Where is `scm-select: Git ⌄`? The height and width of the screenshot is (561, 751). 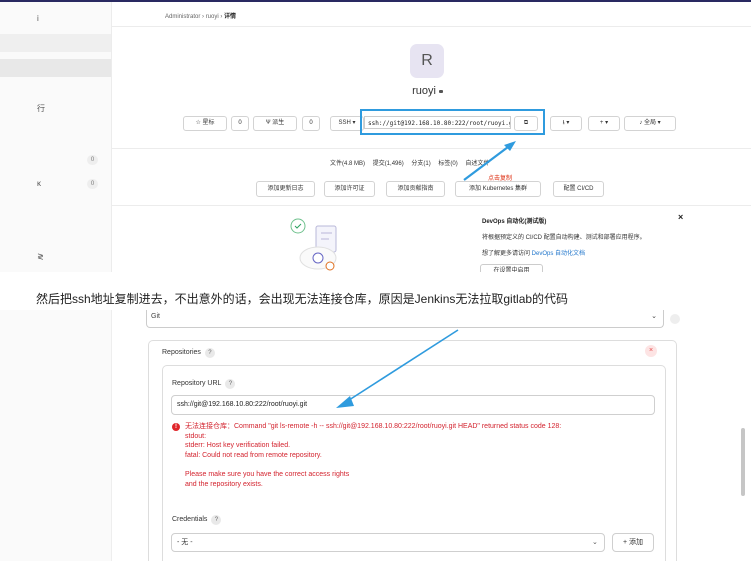
scm-select: Git ⌄ is located at coordinates (405, 319).